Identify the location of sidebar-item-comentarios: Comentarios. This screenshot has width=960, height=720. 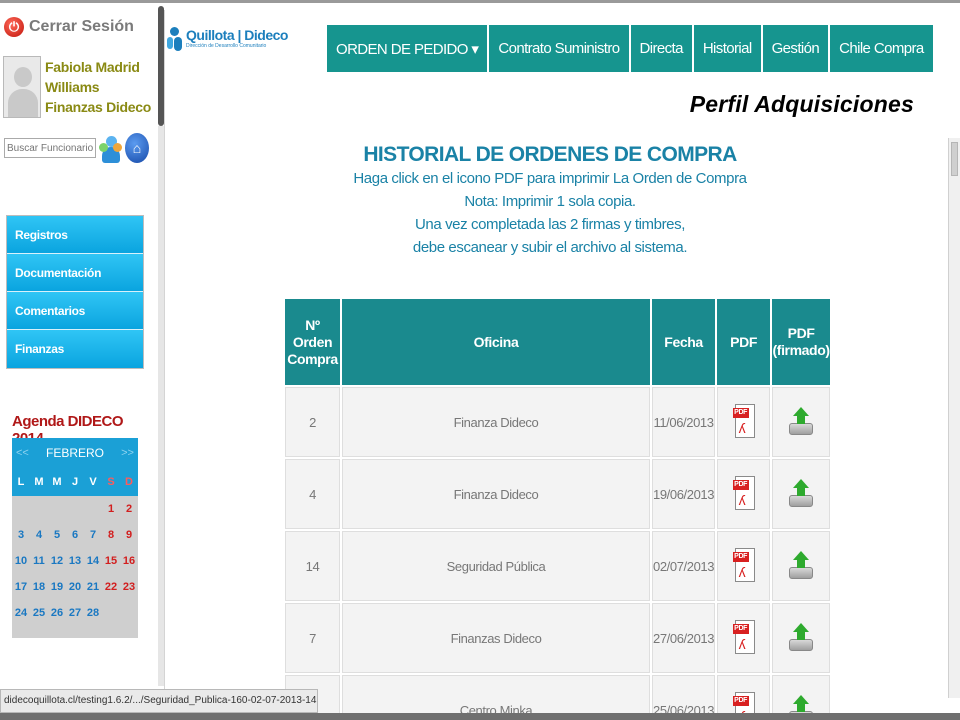
(75, 311).